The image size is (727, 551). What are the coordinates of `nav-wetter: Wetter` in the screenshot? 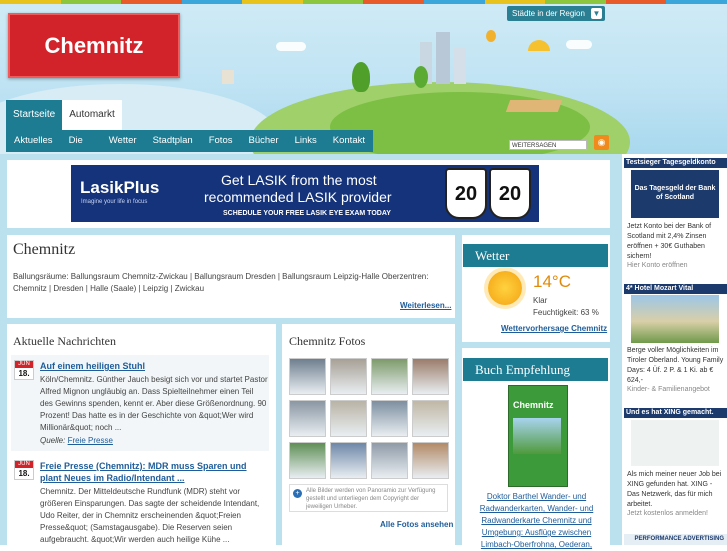 It's located at (123, 141).